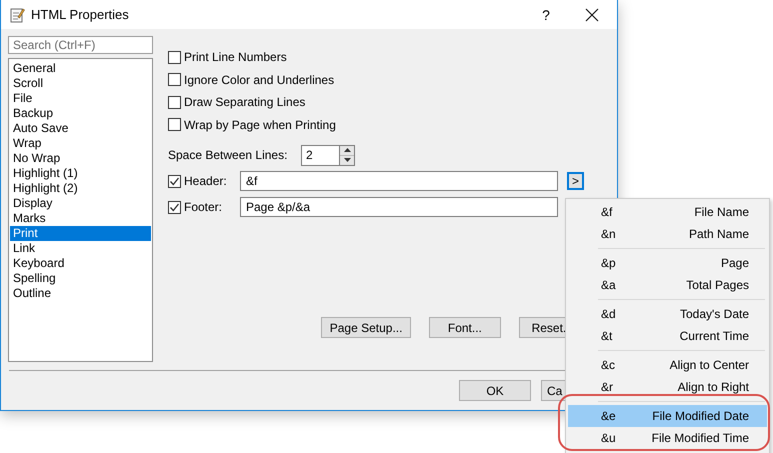  What do you see at coordinates (495, 391) in the screenshot?
I see `dialog-button: OK` at bounding box center [495, 391].